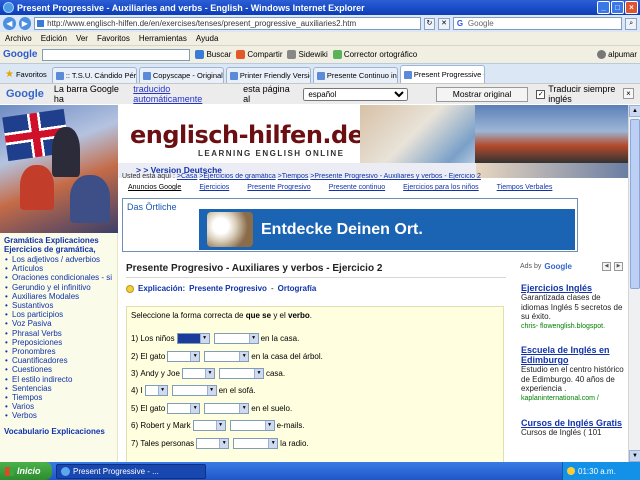 The width and height of the screenshot is (640, 480). Describe the element at coordinates (603, 7) in the screenshot. I see `minimize-button: _` at that location.